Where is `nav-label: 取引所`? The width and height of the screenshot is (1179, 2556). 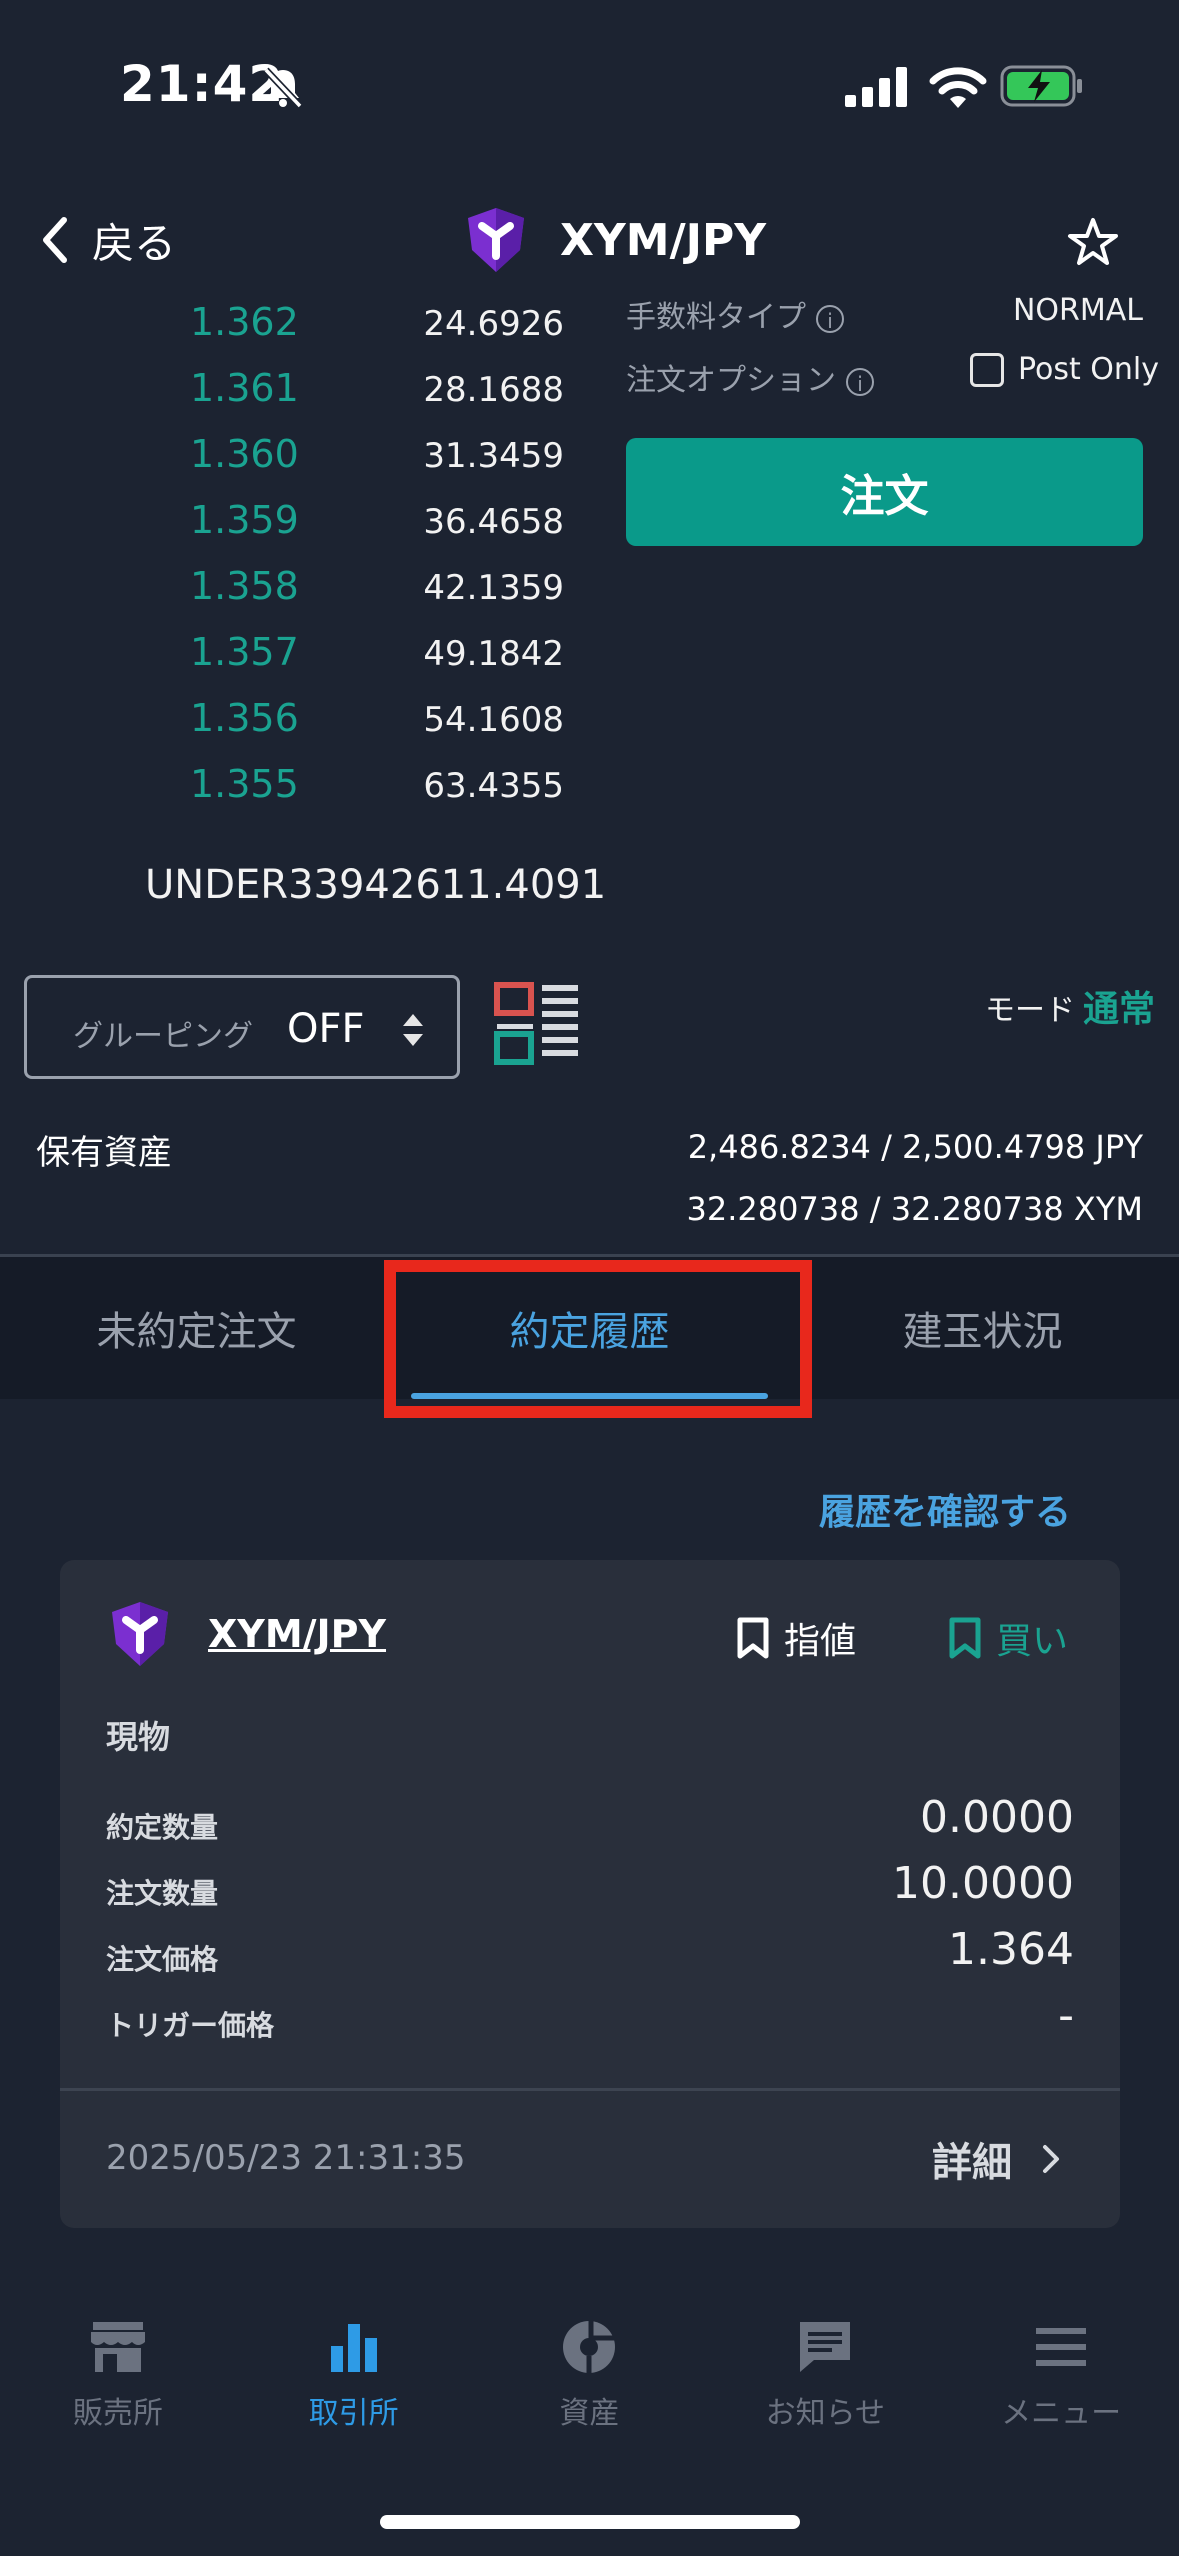 nav-label: 取引所 is located at coordinates (353, 2413).